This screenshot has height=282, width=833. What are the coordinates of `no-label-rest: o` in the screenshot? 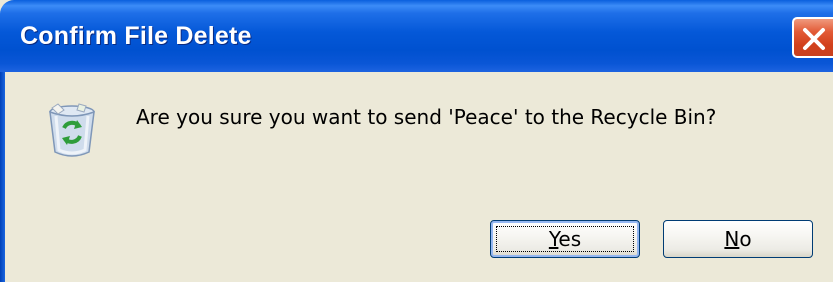 It's located at (745, 239).